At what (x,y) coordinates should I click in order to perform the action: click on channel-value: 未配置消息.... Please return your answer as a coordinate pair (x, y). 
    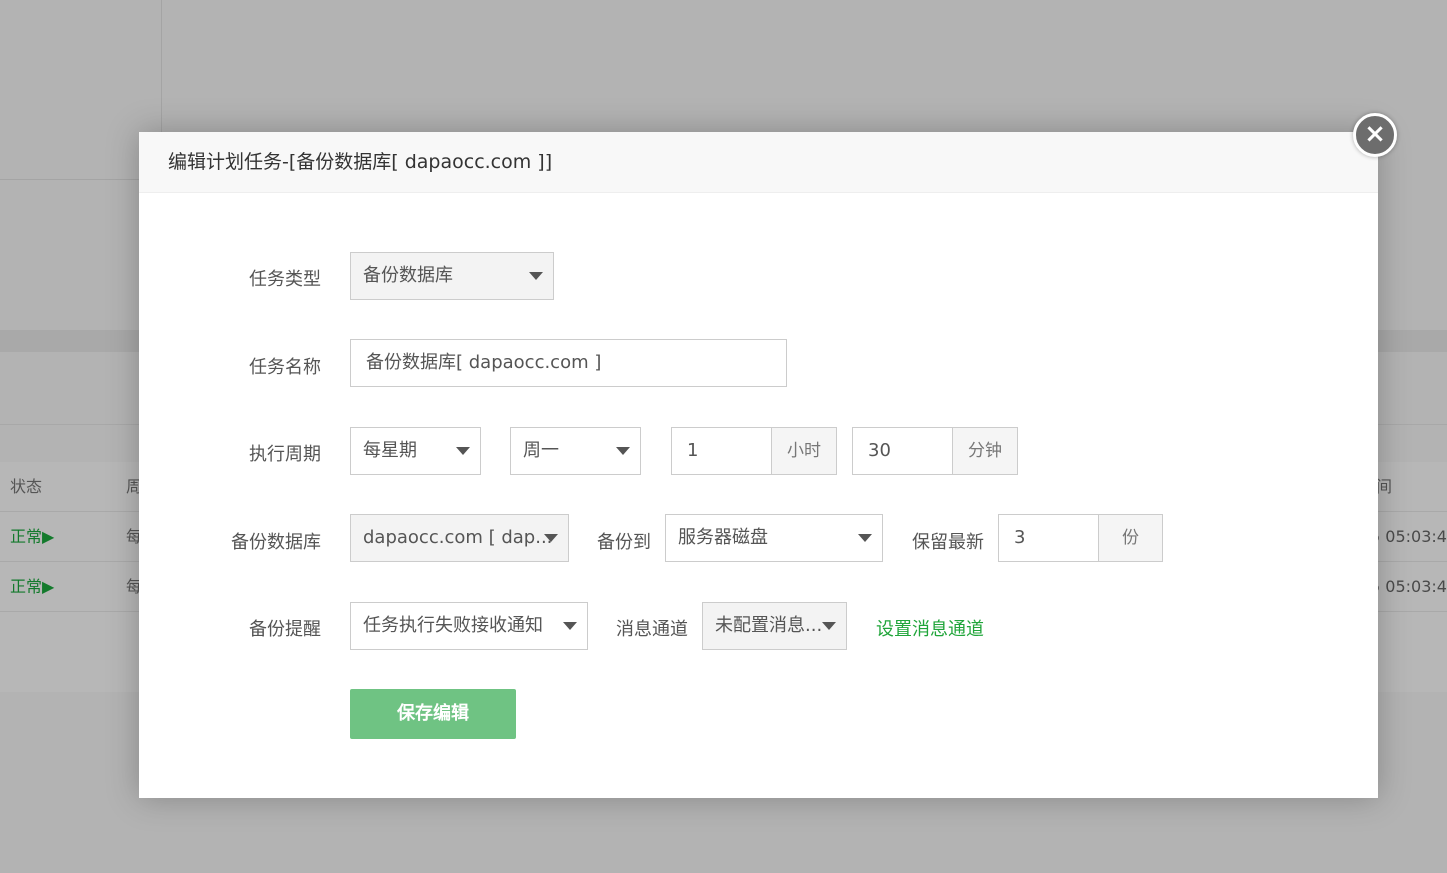
    Looking at the image, I should click on (769, 625).